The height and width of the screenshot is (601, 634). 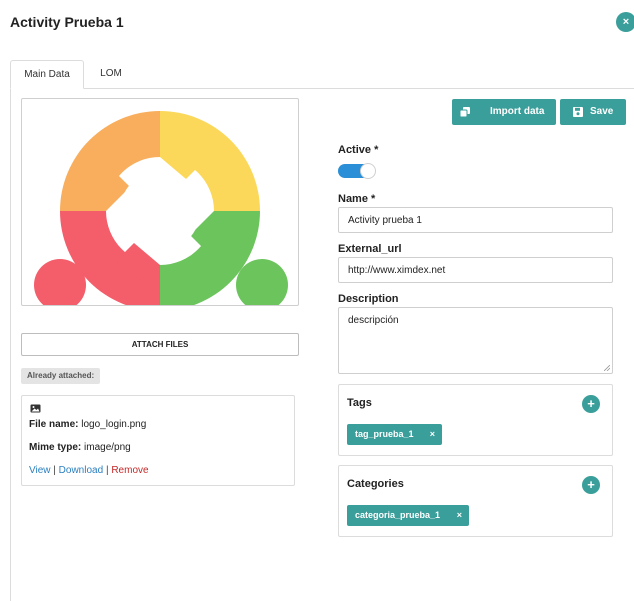 I want to click on save-label: Save, so click(x=602, y=111).